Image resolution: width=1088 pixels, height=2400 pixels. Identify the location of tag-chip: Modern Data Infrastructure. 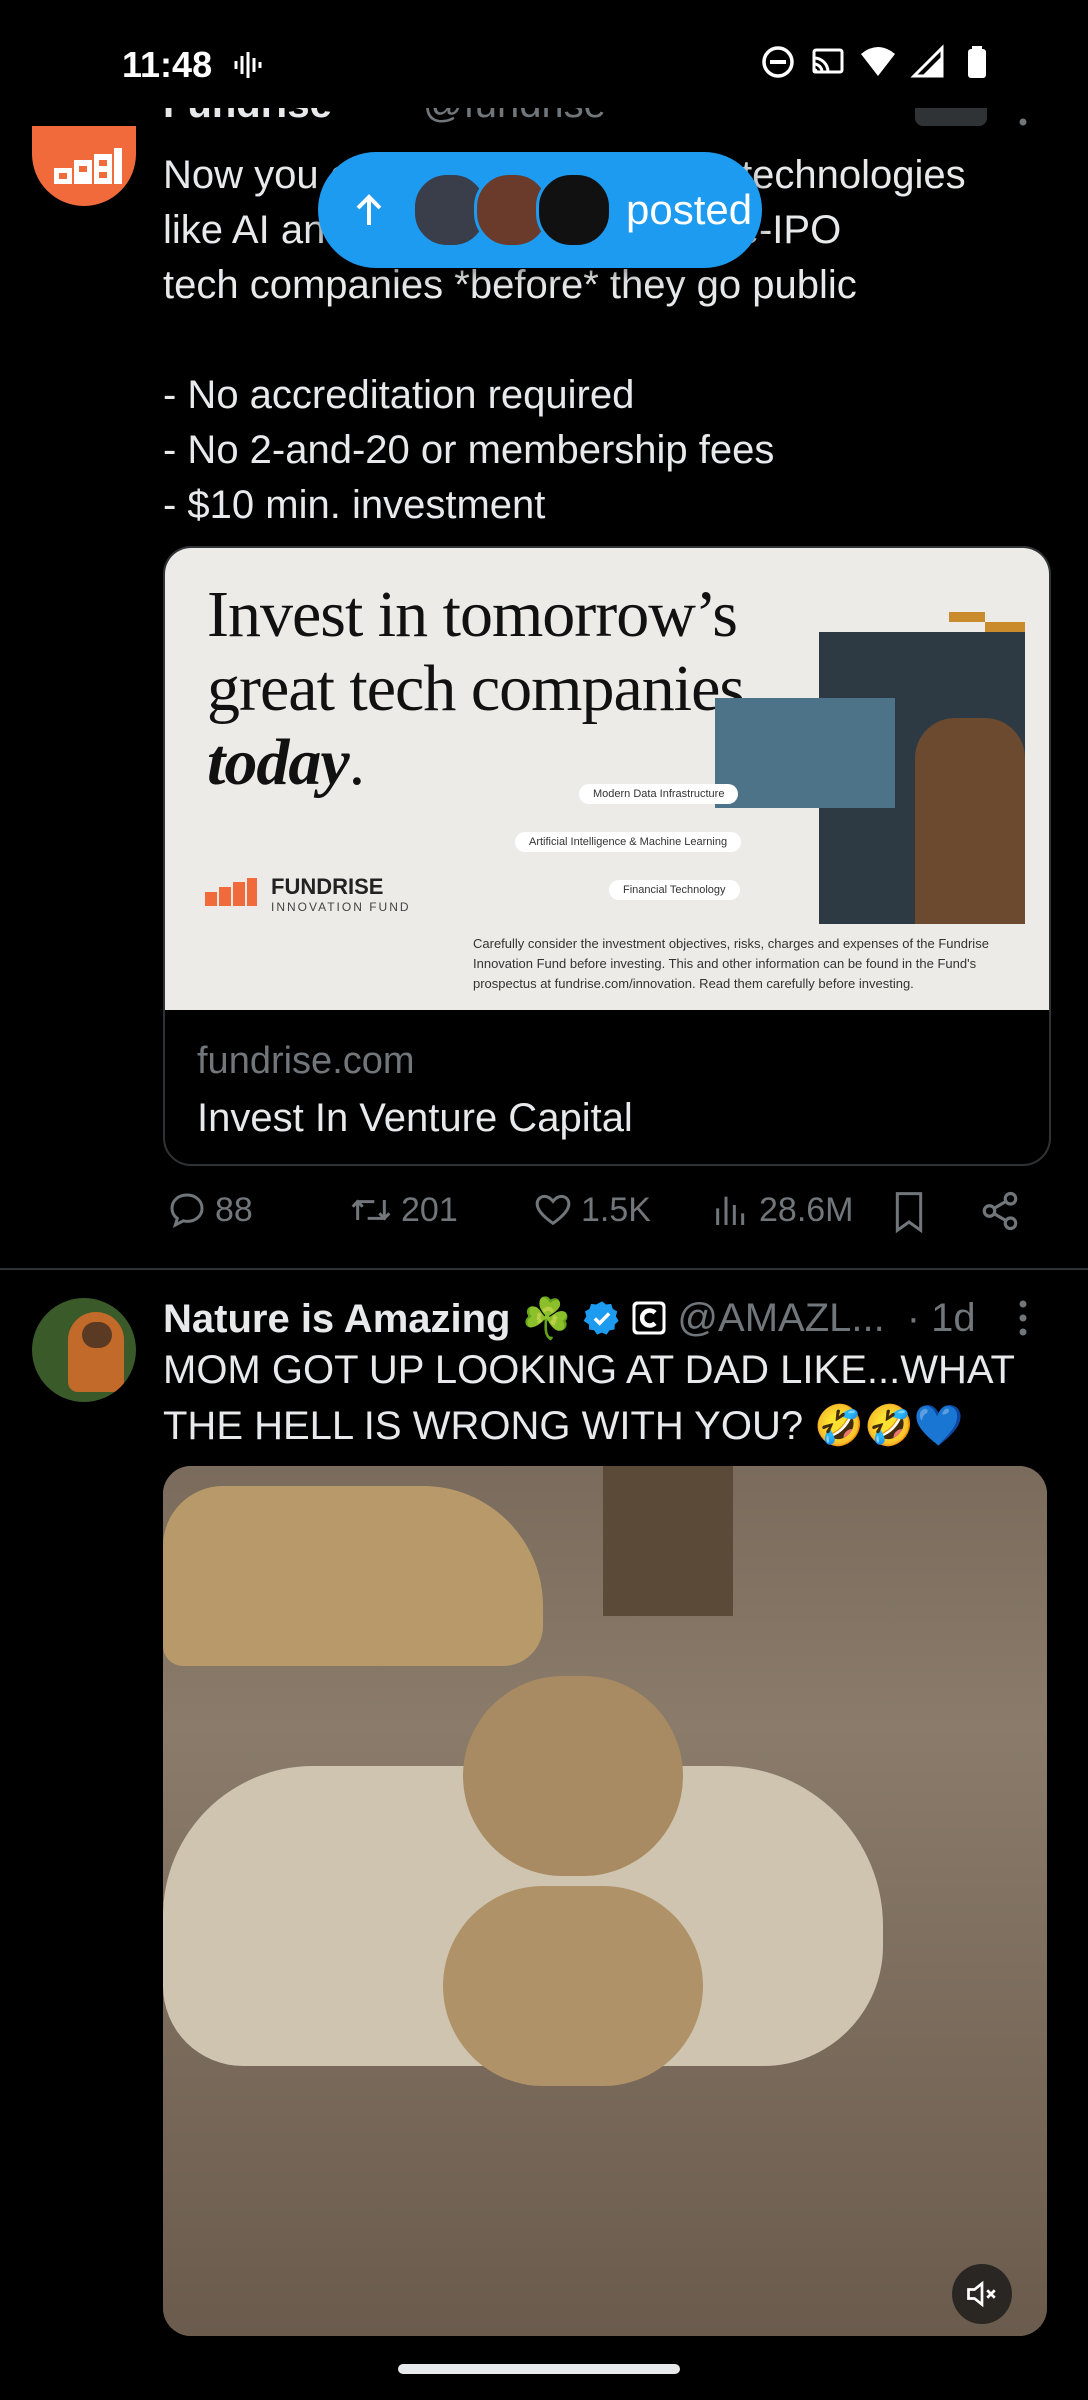
(659, 794).